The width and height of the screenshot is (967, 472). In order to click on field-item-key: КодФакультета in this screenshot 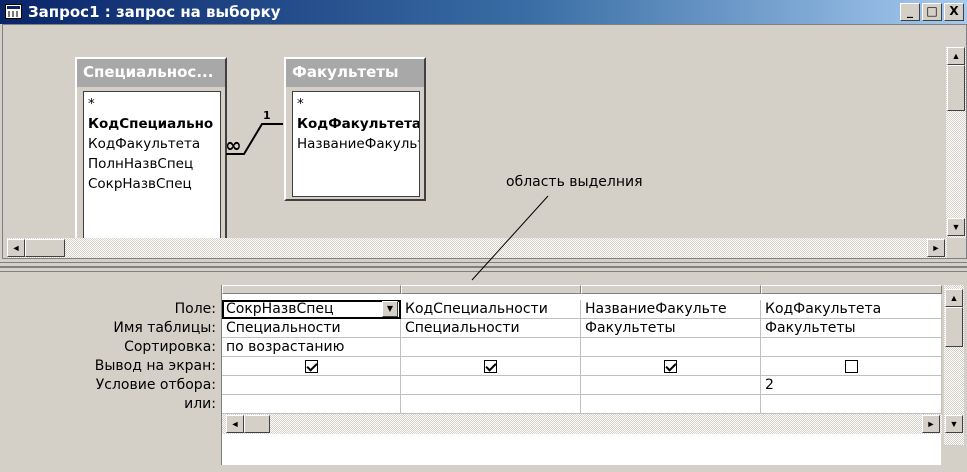, I will do `click(358, 124)`.